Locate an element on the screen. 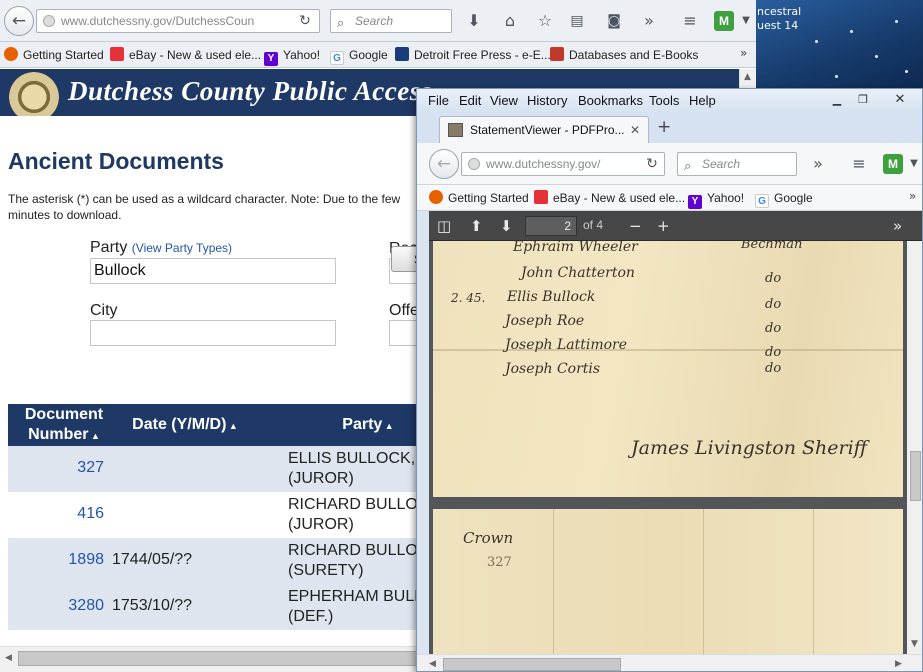  party-name: EPHERHAM BULL is located at coordinates (356, 596).